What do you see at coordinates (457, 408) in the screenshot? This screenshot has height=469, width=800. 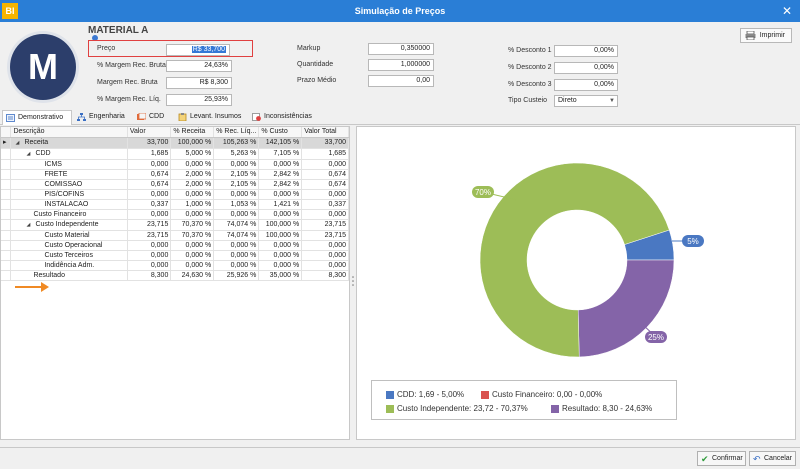 I see `legend-item-custo-independente: Custo Independente: 23,72 - 70,37%` at bounding box center [457, 408].